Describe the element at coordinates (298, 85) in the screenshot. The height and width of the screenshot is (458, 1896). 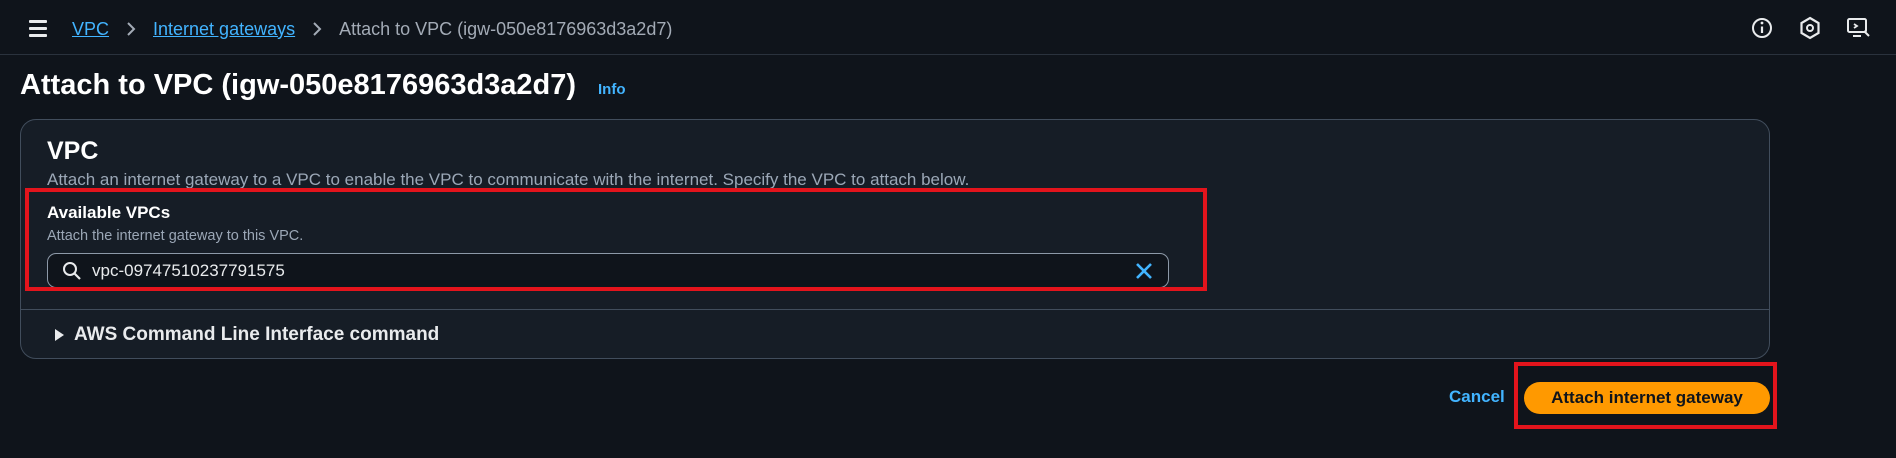
I see `page-title: Attach to VPC (igw-050e8176963d3a2d7)` at that location.